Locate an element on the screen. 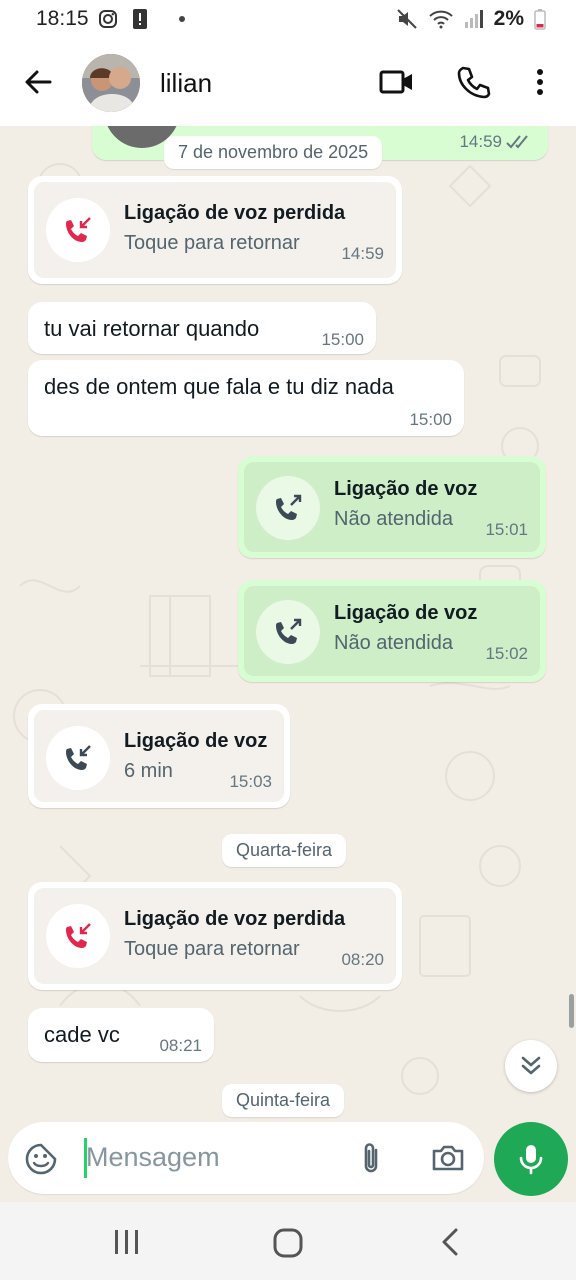 Image resolution: width=576 pixels, height=1280 pixels. message-input-box: Mensagem is located at coordinates (246, 1158).